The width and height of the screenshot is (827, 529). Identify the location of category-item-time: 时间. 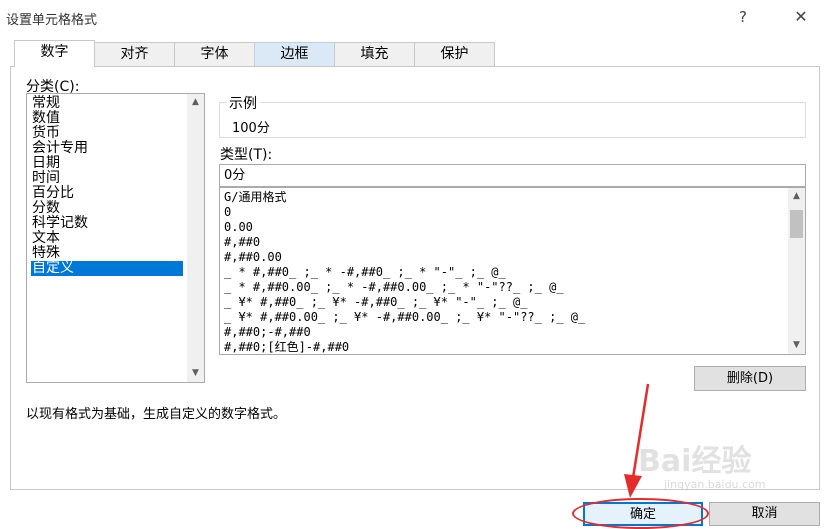
(107, 178).